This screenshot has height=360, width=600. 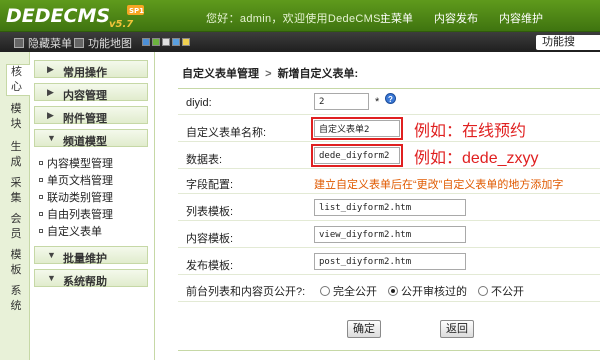 I want to click on sidebar-item-content-model: 内容模型管理, so click(x=76, y=163).